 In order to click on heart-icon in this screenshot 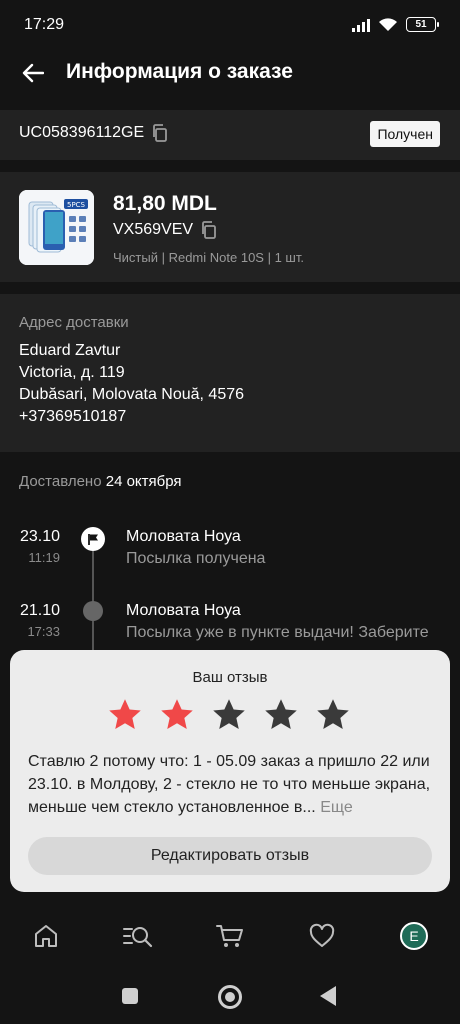, I will do `click(322, 935)`.